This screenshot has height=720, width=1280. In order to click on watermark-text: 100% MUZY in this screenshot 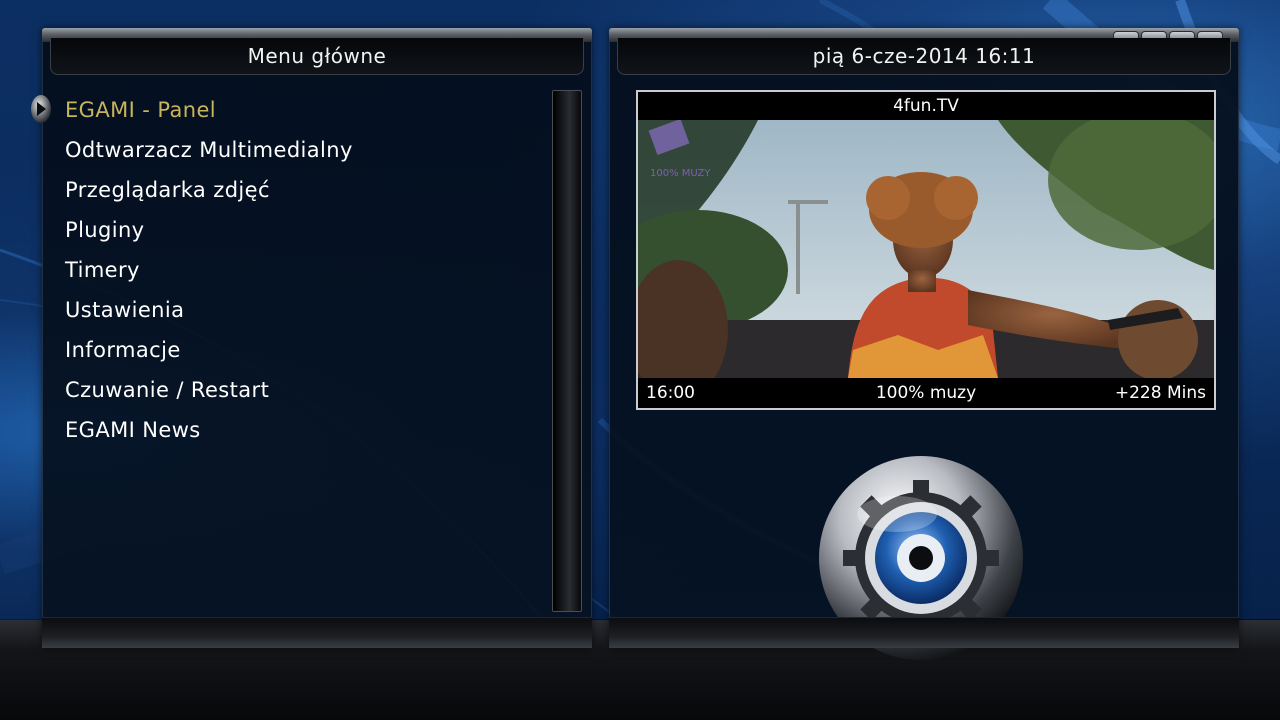, I will do `click(680, 173)`.